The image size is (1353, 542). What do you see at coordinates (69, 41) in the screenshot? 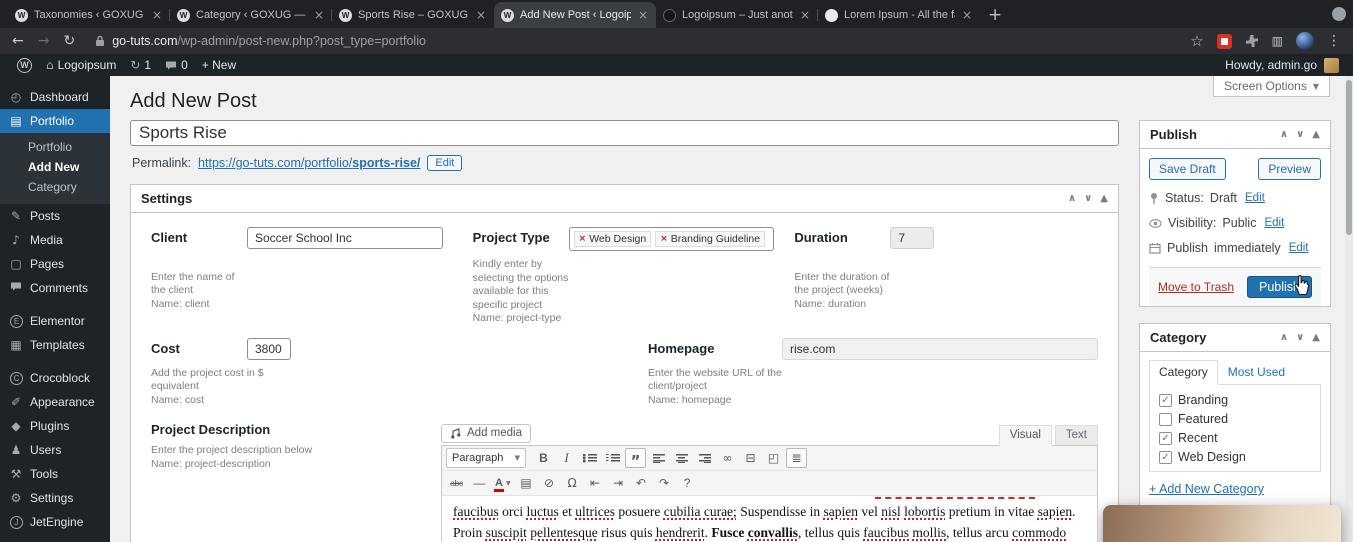
I see `reload-button: ↻` at bounding box center [69, 41].